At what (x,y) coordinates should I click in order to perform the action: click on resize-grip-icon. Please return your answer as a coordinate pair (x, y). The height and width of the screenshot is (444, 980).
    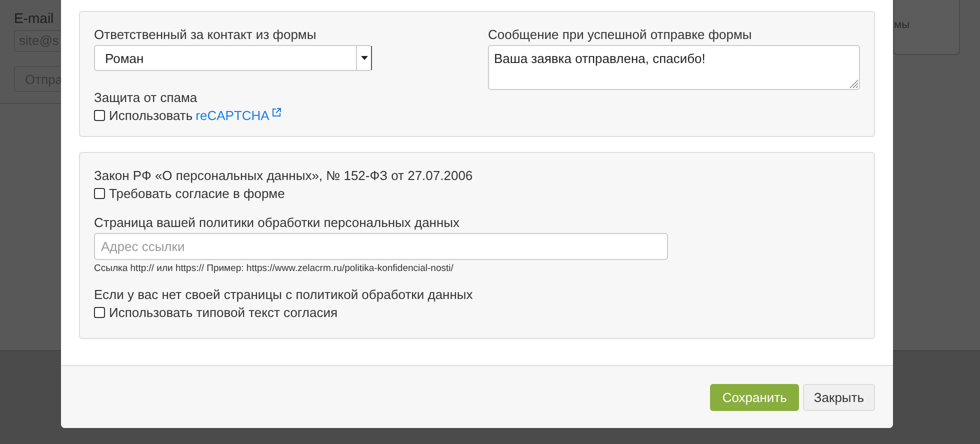
    Looking at the image, I should click on (853, 83).